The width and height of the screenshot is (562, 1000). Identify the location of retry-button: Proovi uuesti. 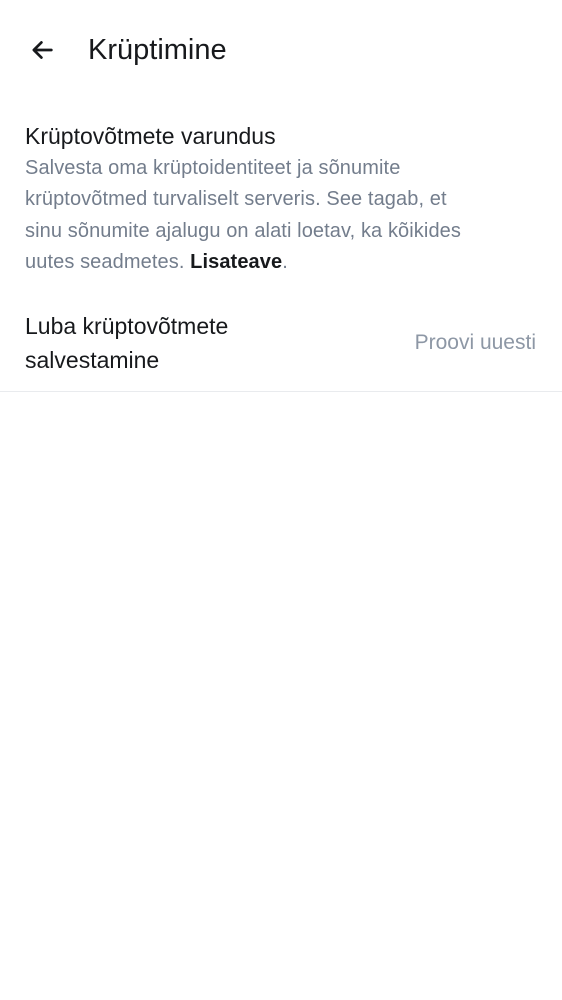
(475, 343).